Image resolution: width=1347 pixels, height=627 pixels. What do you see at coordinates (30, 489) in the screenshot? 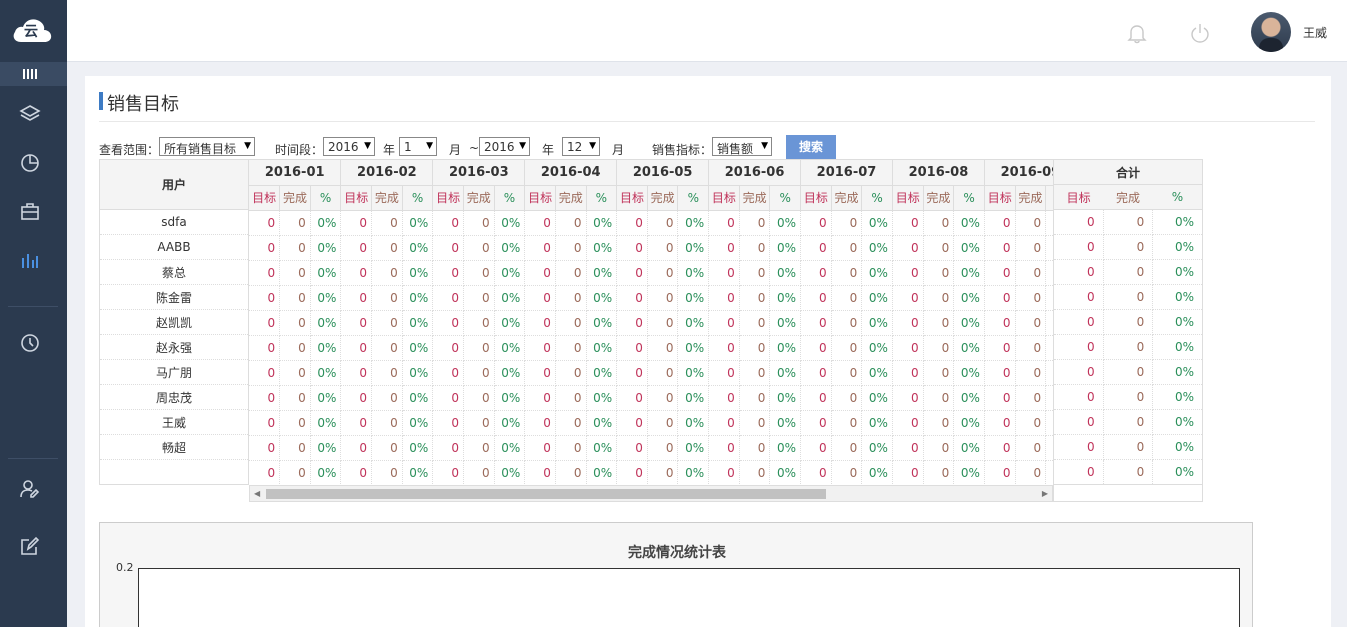
I see `user-edit-icon` at bounding box center [30, 489].